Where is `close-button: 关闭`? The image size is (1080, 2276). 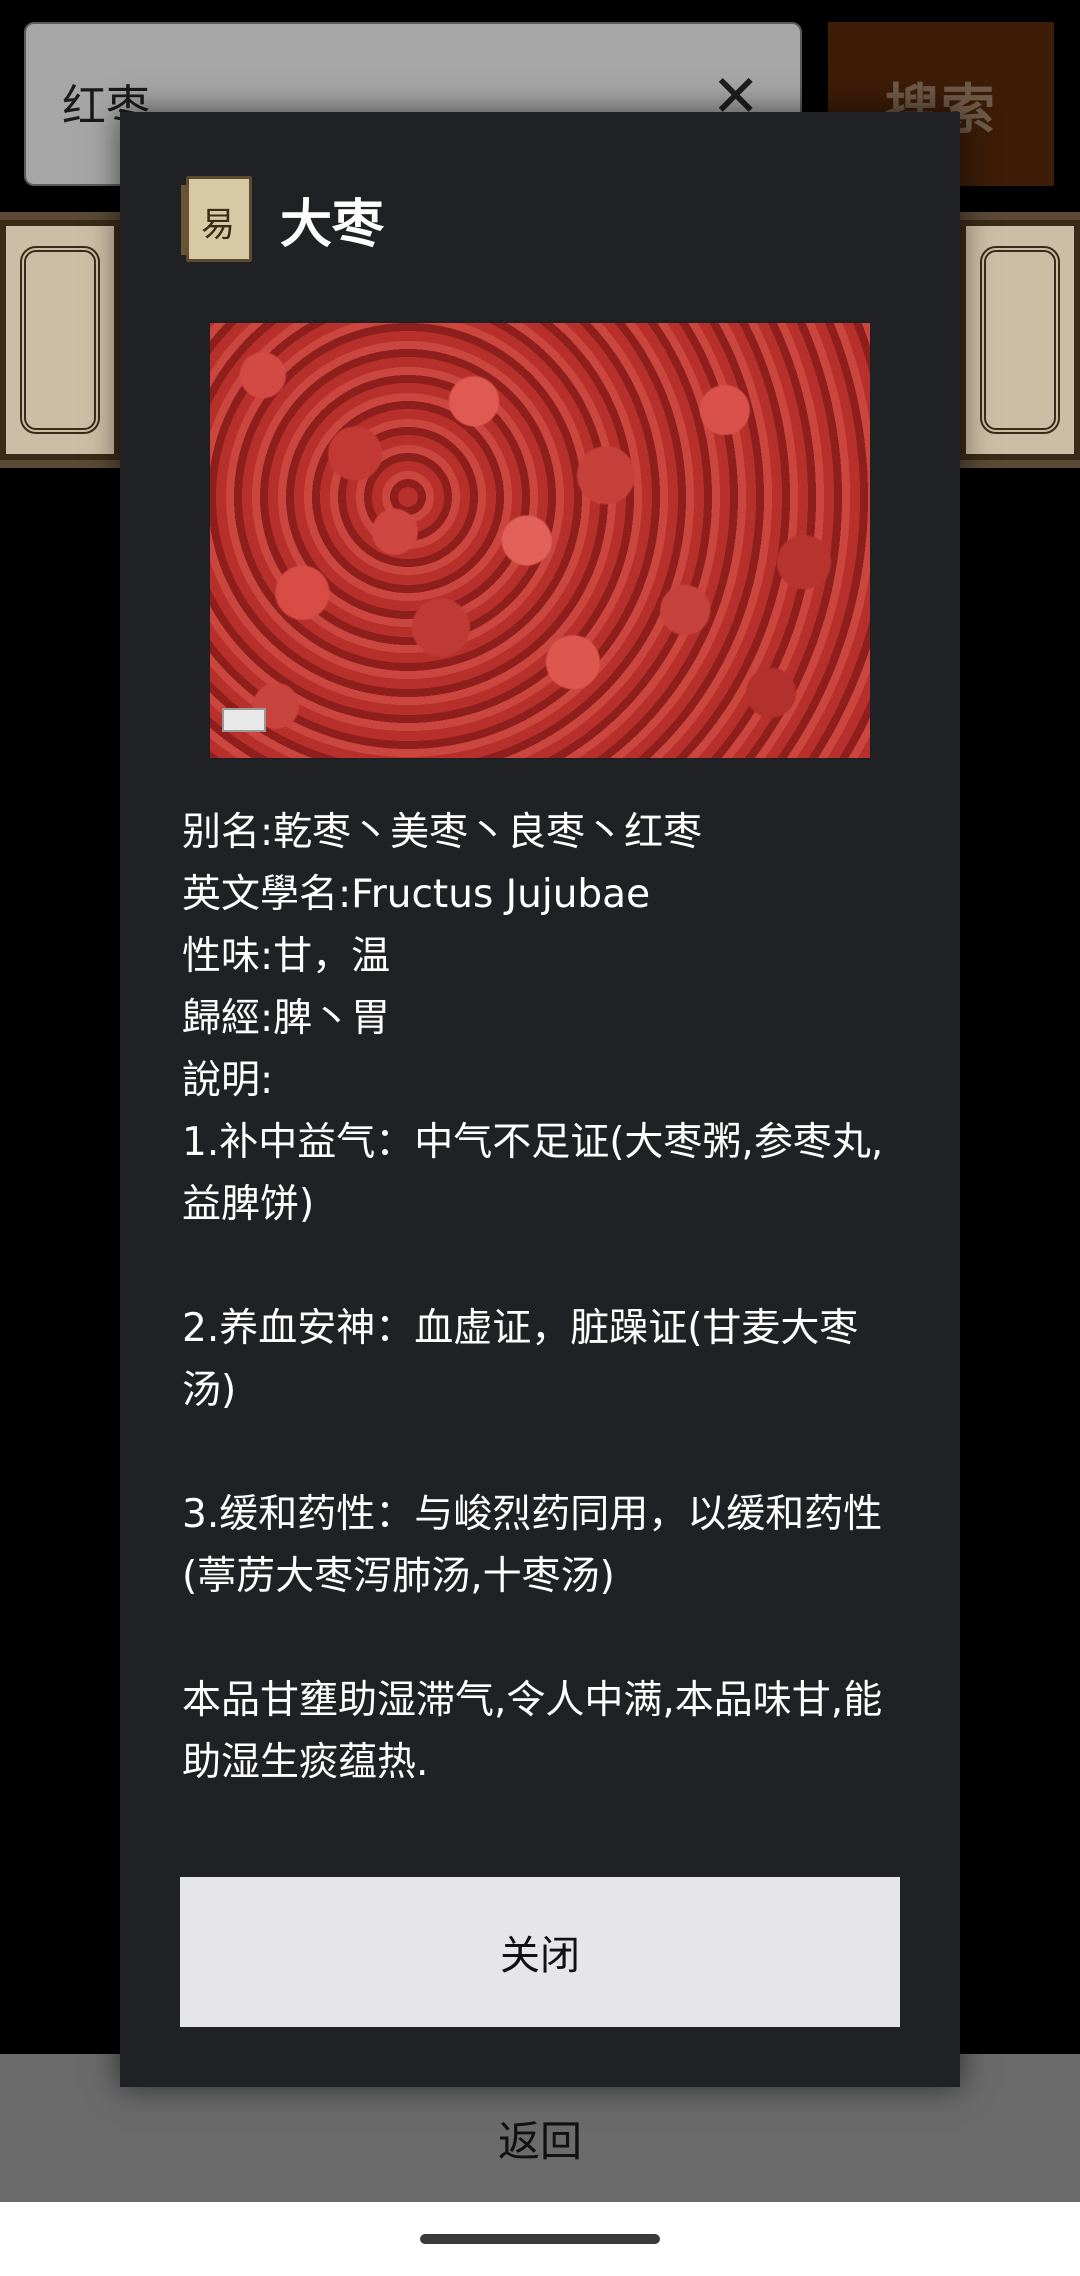
close-button: 关闭 is located at coordinates (540, 1952).